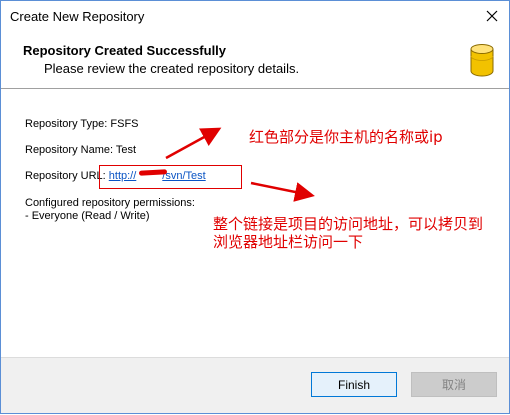 The height and width of the screenshot is (415, 510). Describe the element at coordinates (454, 384) in the screenshot. I see `cancel-button: 取消` at that location.